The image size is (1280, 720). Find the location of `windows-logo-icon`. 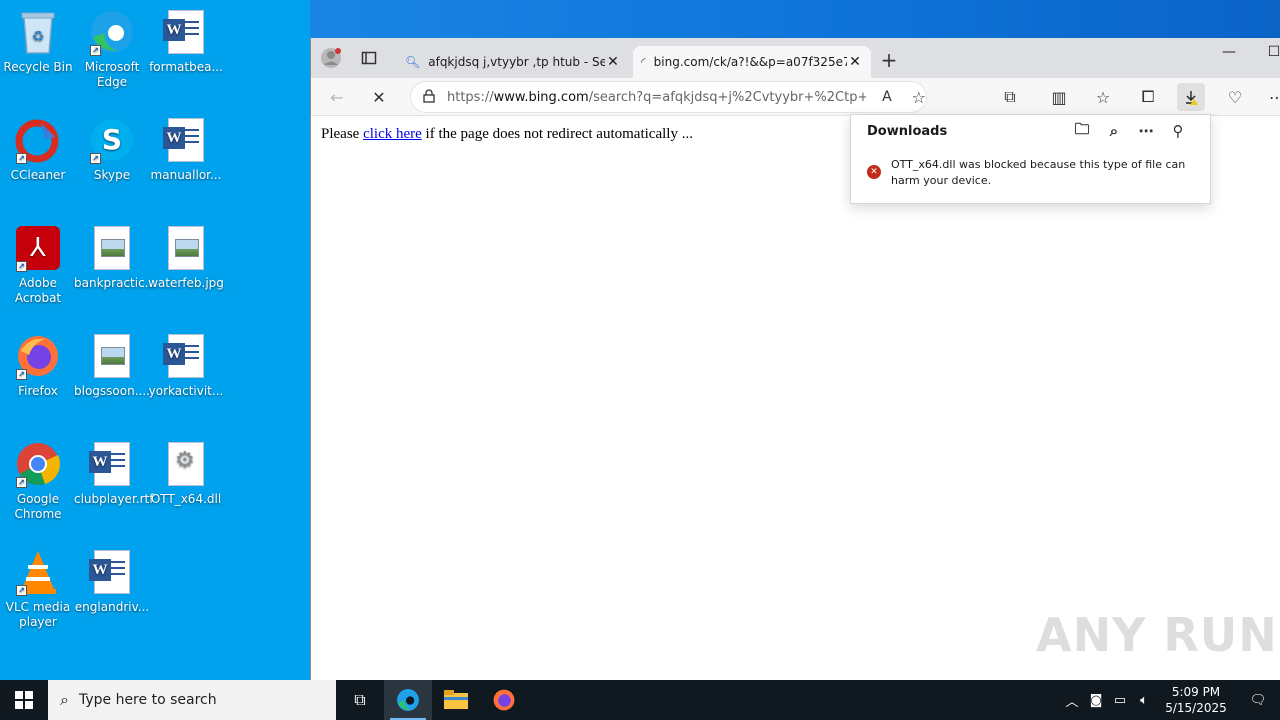

windows-logo-icon is located at coordinates (24, 700).